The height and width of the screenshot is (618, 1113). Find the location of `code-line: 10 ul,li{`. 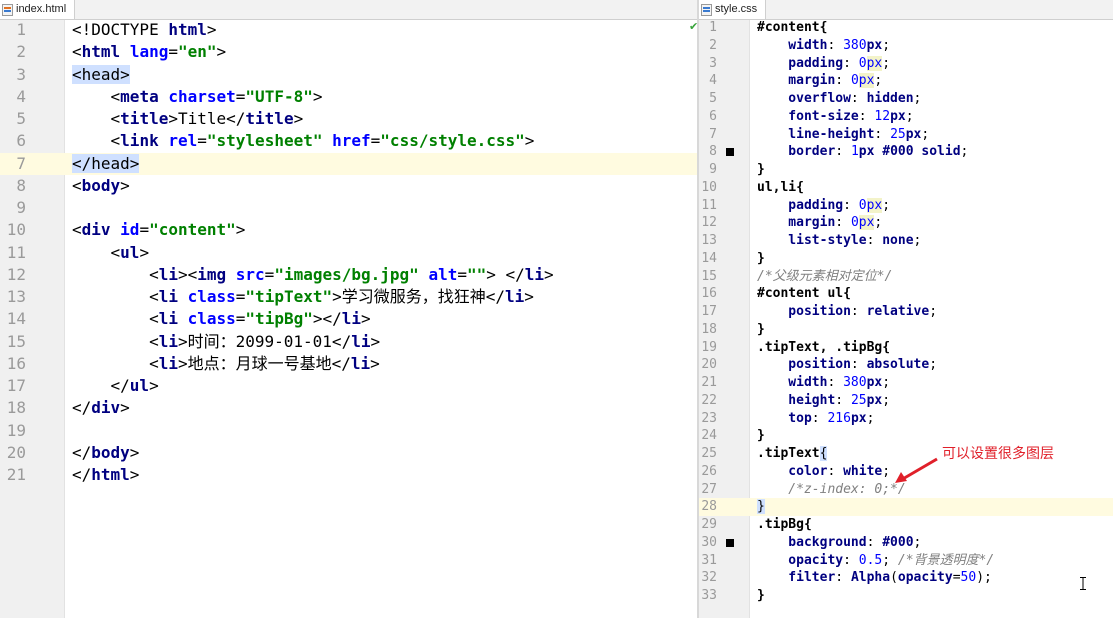

code-line: 10 ul,li{ is located at coordinates (906, 188).